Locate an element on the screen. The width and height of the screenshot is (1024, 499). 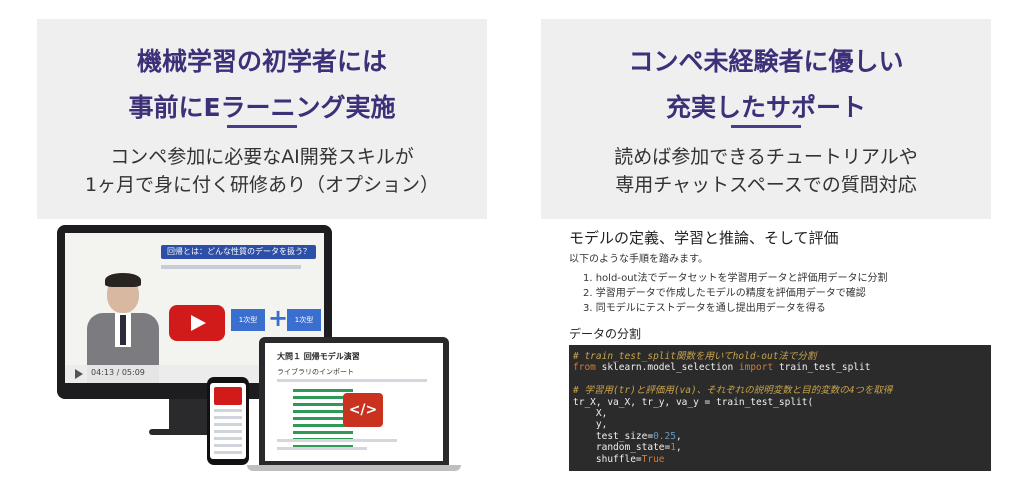
video-time: 04:13 / 05:09 is located at coordinates (118, 372).